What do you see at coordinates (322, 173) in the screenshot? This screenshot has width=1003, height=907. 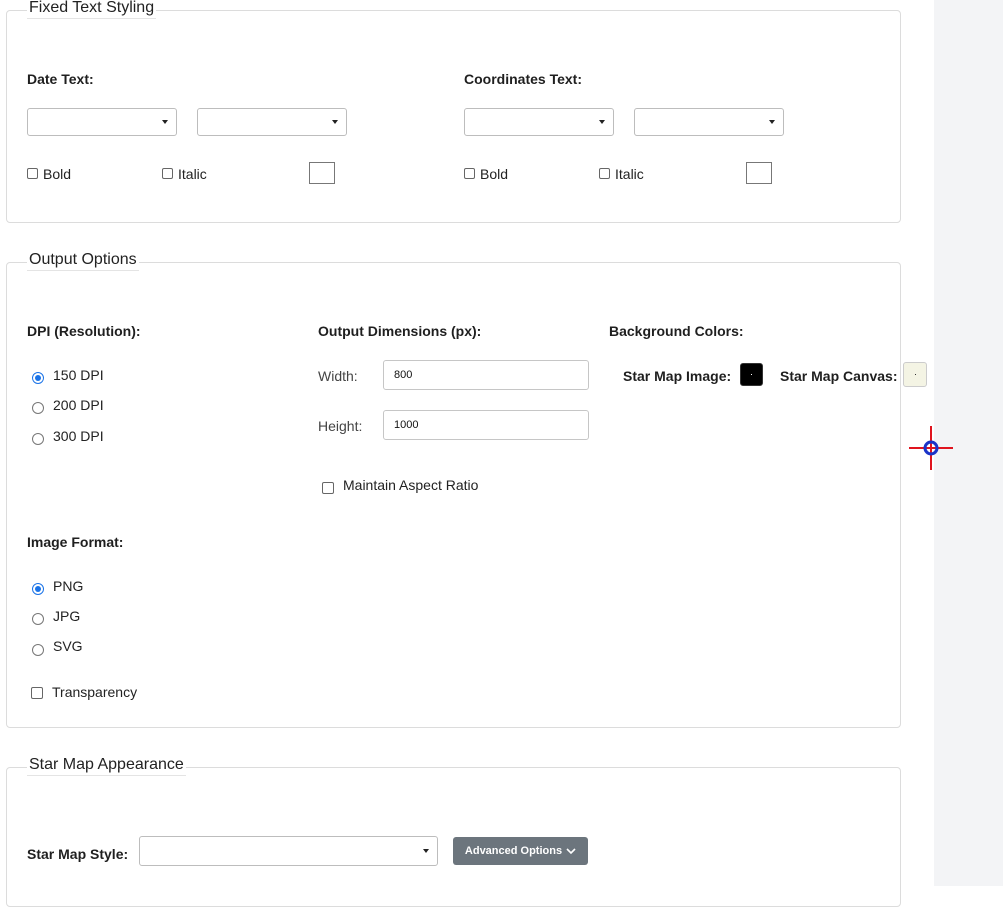 I see `date-color-picker` at bounding box center [322, 173].